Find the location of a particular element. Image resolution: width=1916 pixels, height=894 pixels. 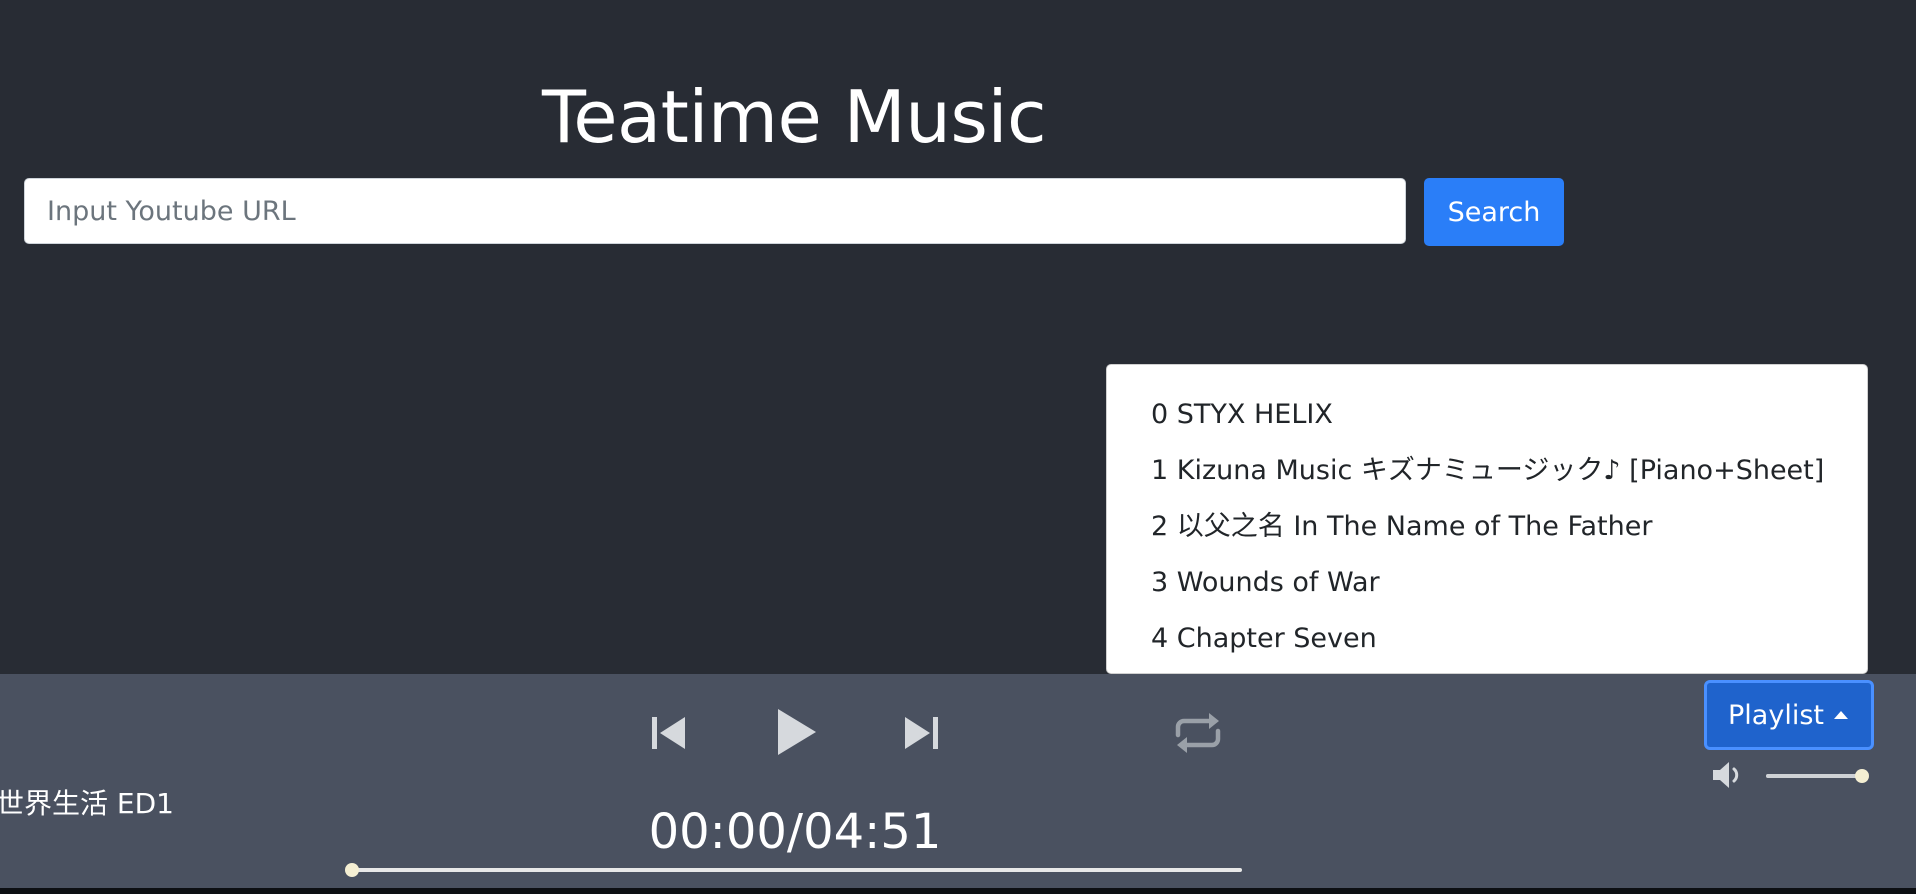

repeat-icon is located at coordinates (1198, 733).